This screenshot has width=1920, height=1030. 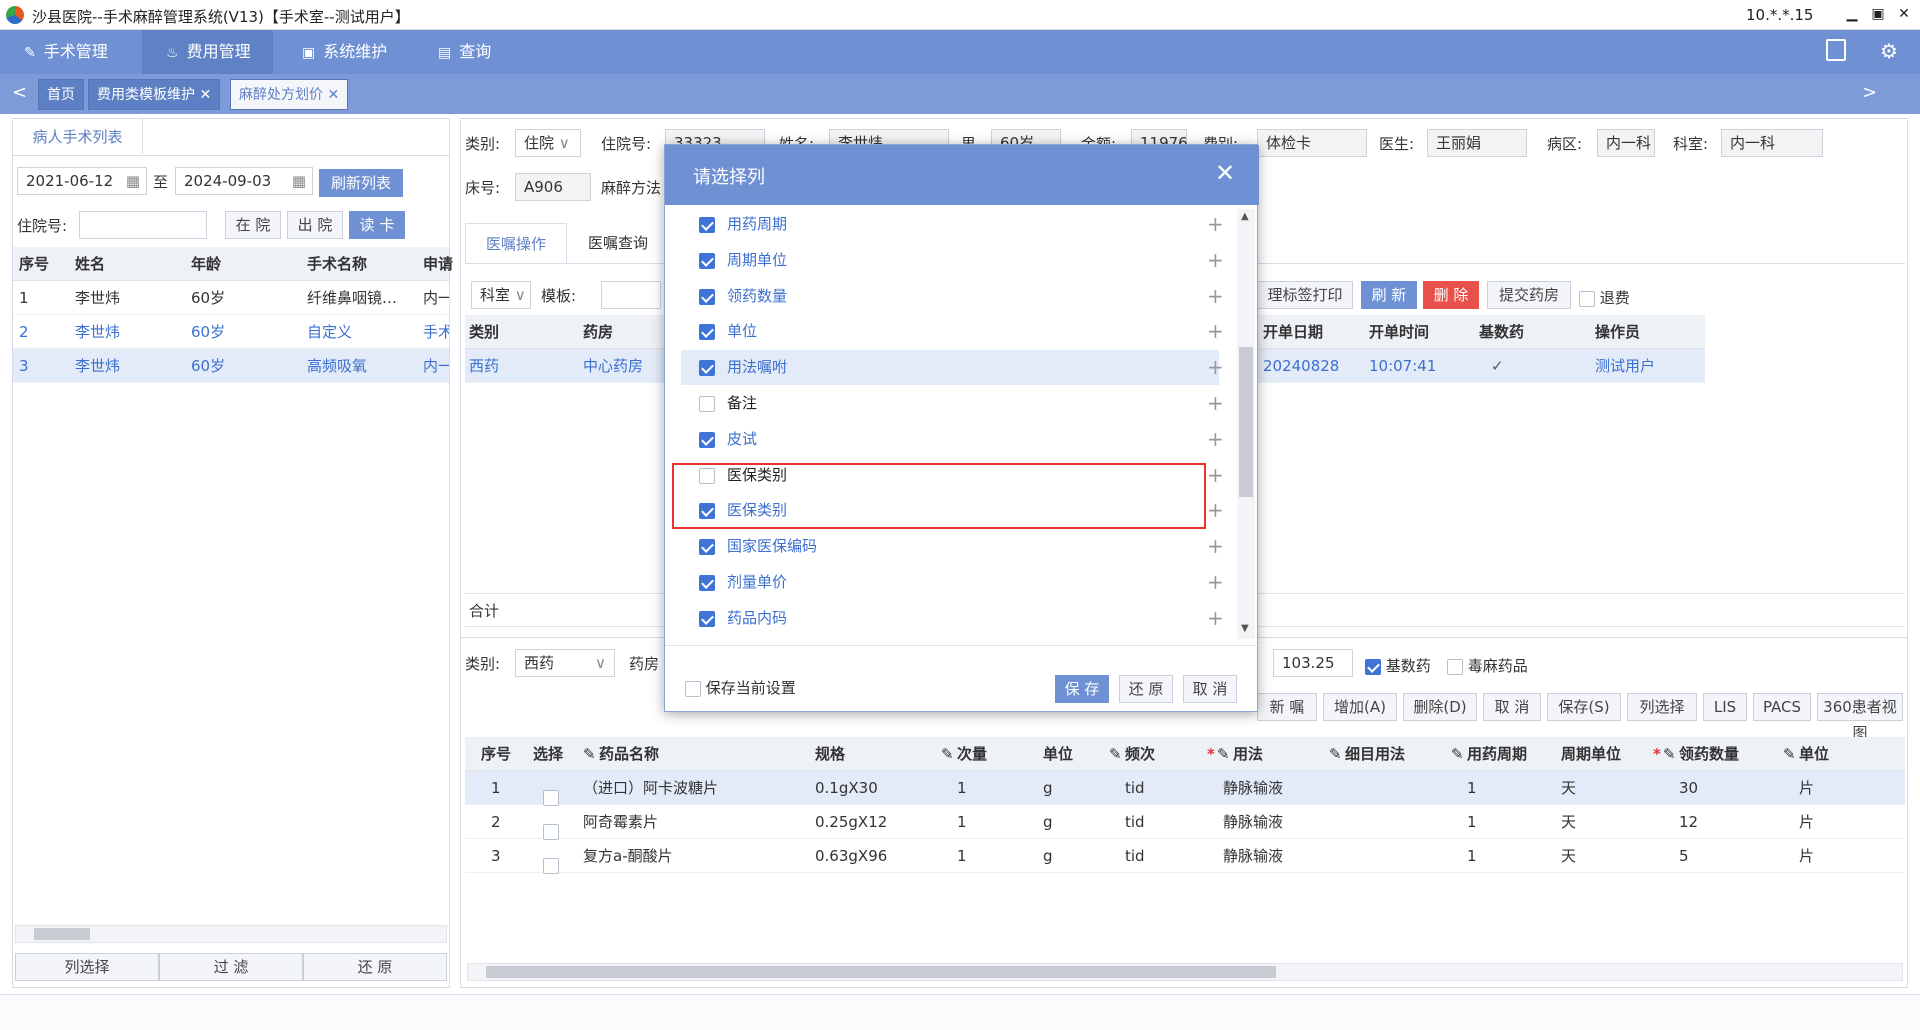 I want to click on menu-query: ▤ 查询, so click(x=463, y=52).